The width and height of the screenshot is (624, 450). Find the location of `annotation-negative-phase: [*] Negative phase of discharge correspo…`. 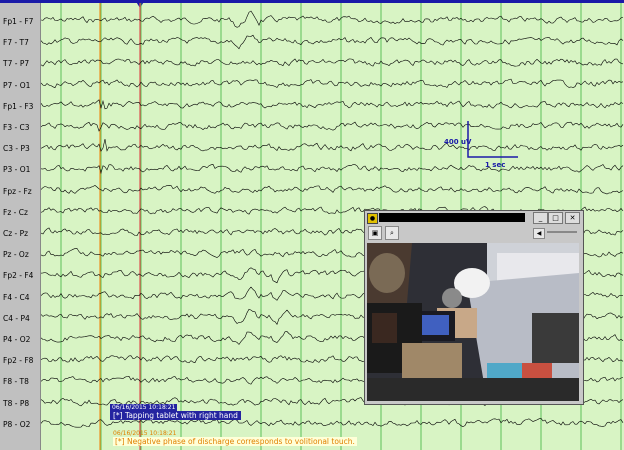

annotation-negative-phase: [*] Negative phase of discharge correspo… is located at coordinates (235, 441).